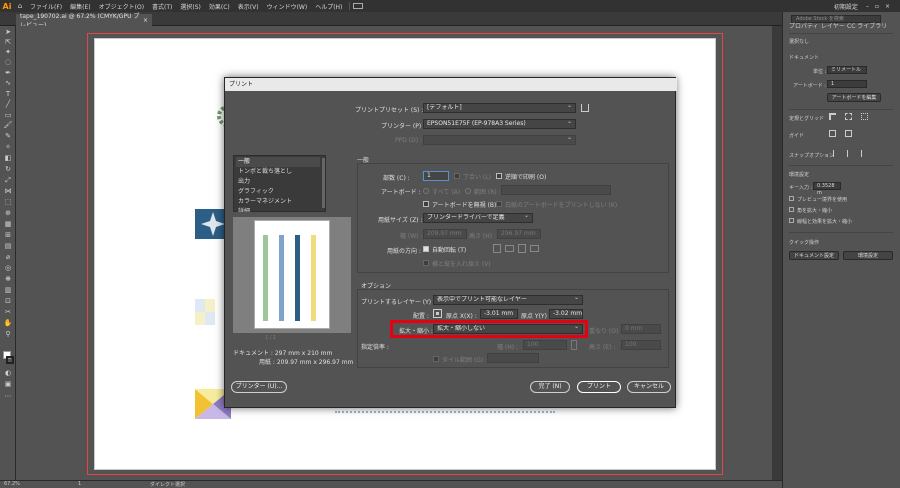 This screenshot has width=900, height=488. I want to click on scale-strokes-checkbox, so click(791, 220).